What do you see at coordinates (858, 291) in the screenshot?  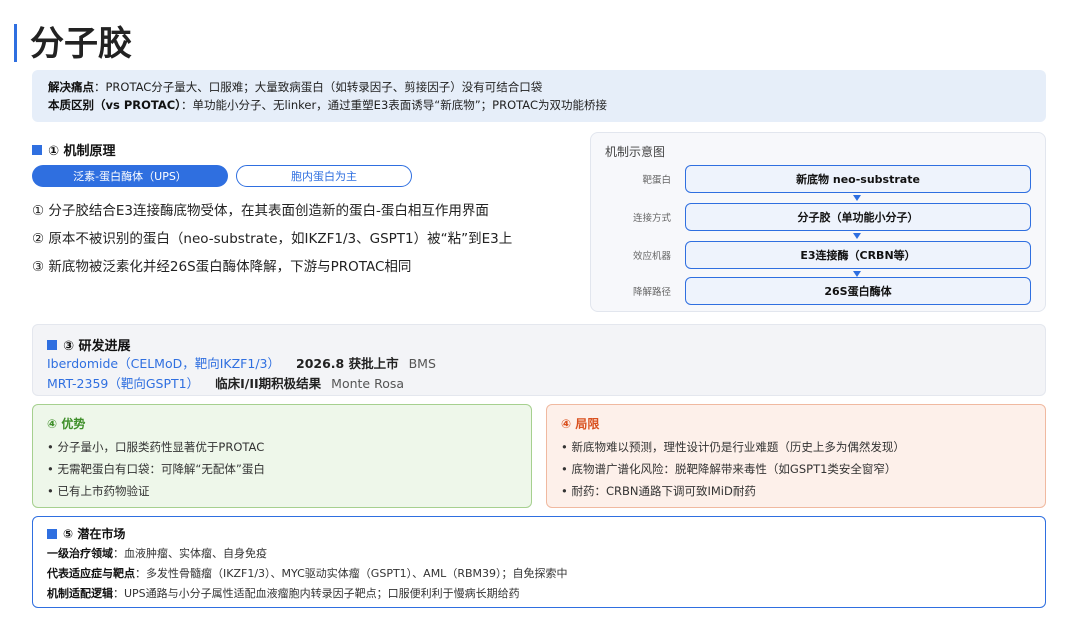 I see `diagram-box: 26S蛋白酶体` at bounding box center [858, 291].